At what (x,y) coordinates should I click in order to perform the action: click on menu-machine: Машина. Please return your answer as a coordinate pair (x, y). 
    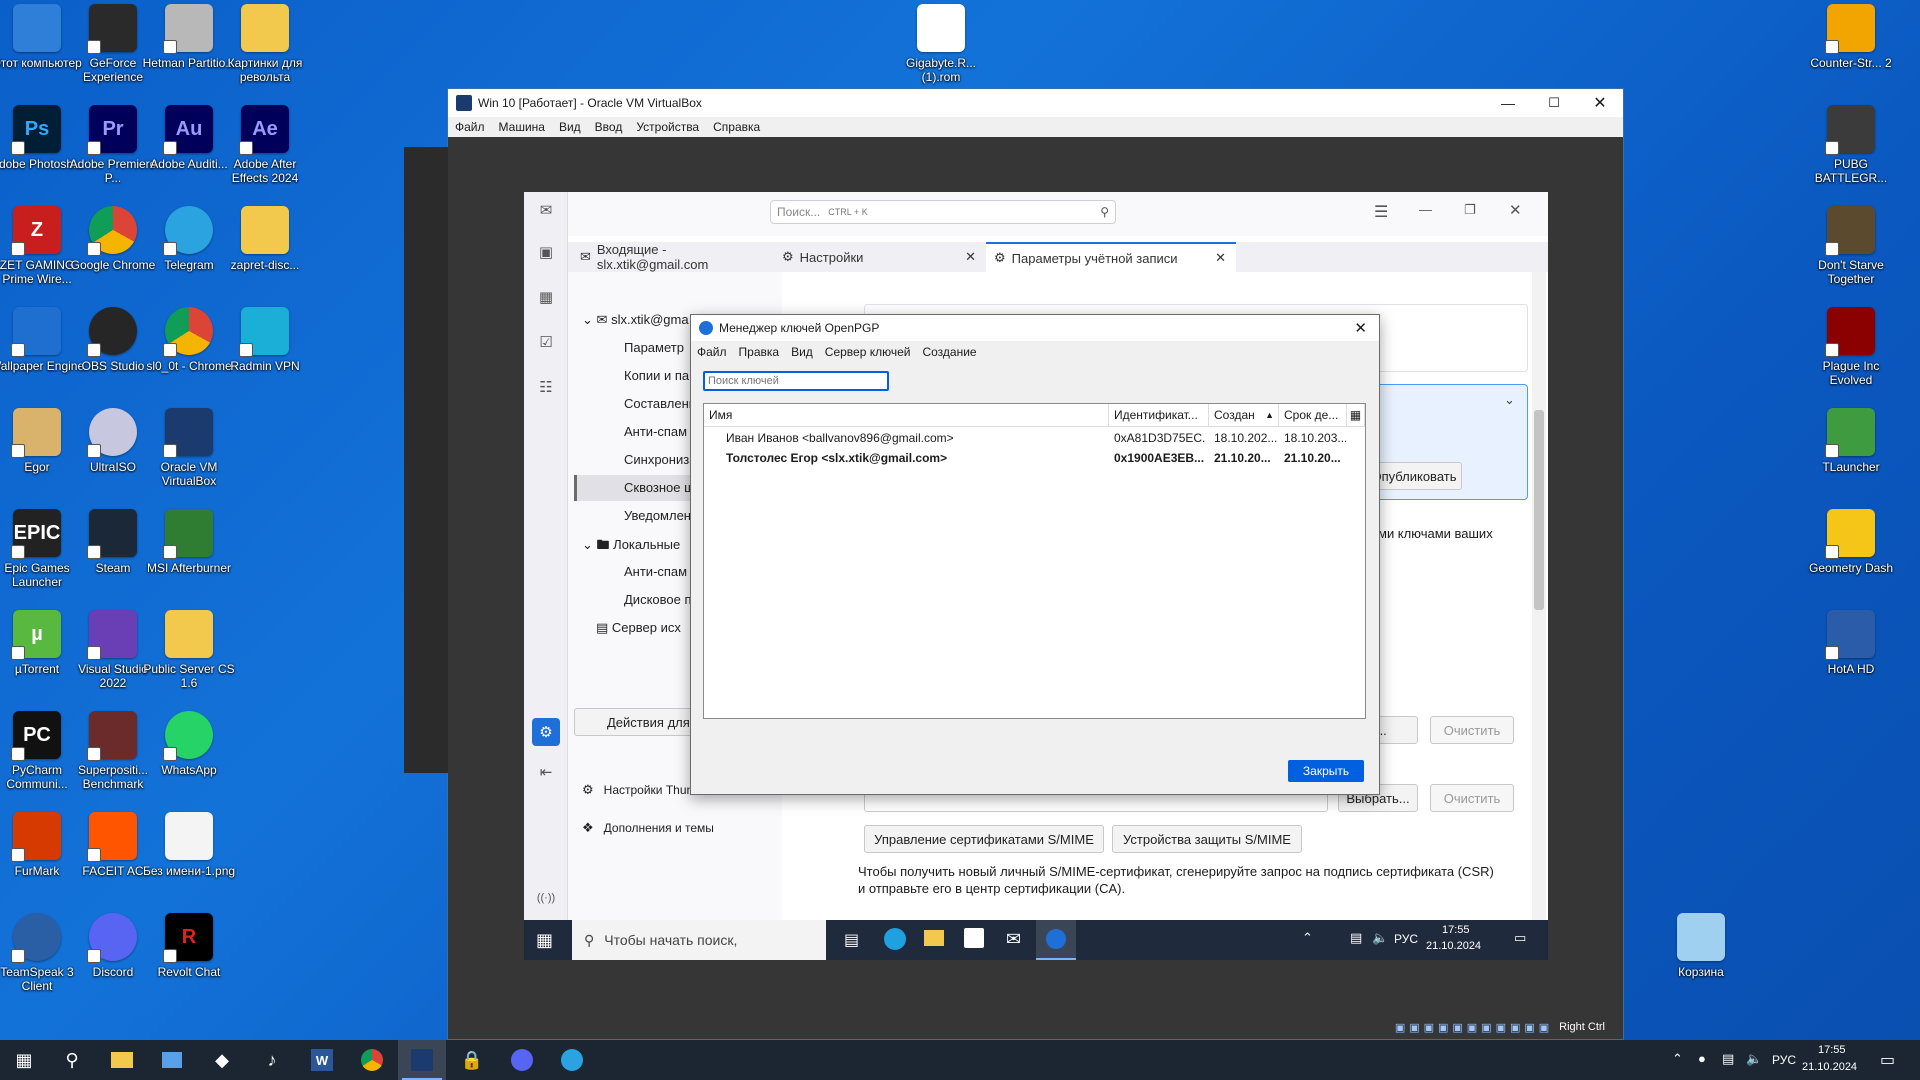
    Looking at the image, I should click on (522, 127).